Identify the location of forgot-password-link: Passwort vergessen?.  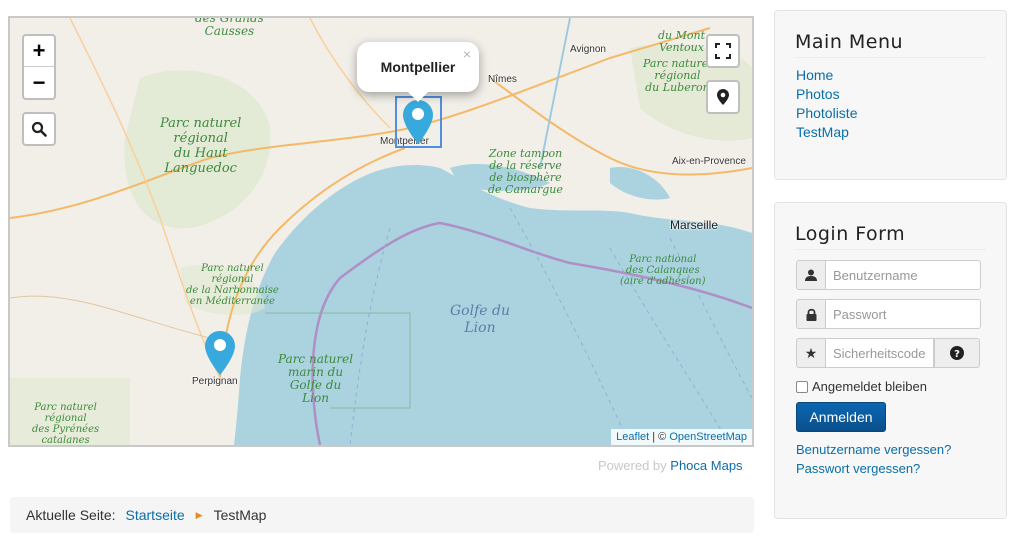
(858, 468).